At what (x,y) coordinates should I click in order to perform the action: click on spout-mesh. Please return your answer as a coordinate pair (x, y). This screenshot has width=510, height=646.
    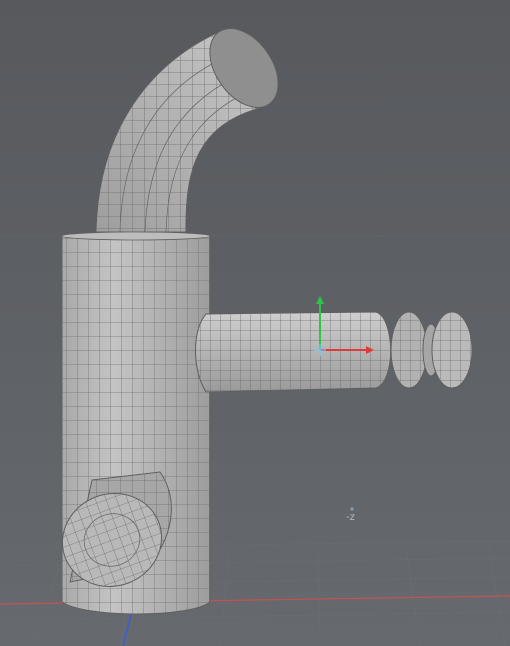
    Looking at the image, I should click on (193, 124).